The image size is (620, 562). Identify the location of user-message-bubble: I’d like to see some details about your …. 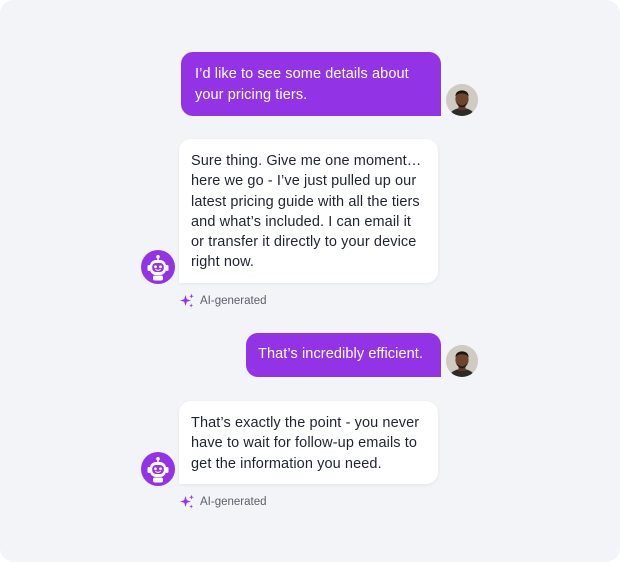
(311, 84).